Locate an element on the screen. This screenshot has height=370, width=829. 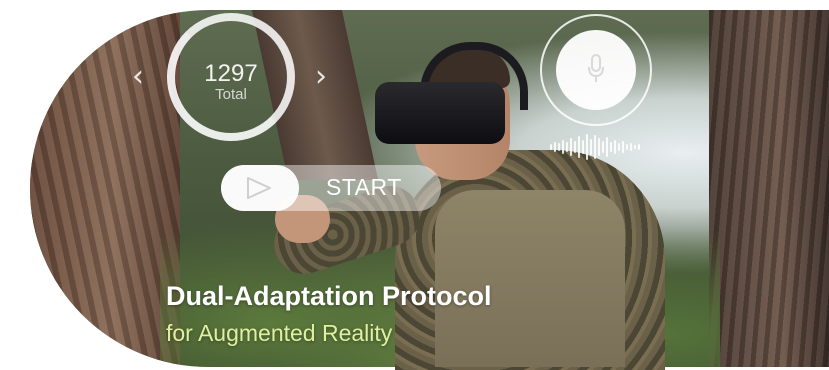
hero-title: Dual-Adaptation Protocol is located at coordinates (329, 296).